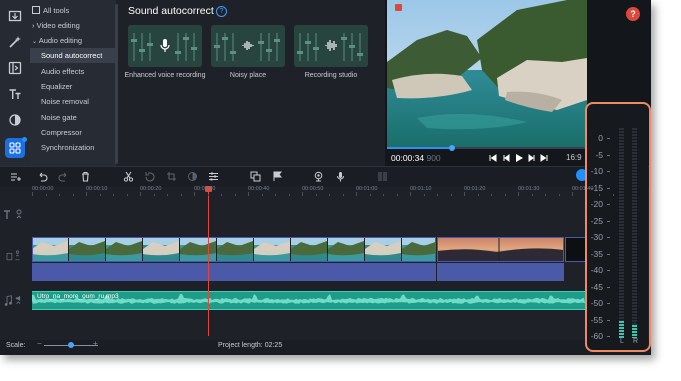 This screenshot has height=381, width=681. What do you see at coordinates (73, 25) in the screenshot?
I see `category-video-editing: › Video editing` at bounding box center [73, 25].